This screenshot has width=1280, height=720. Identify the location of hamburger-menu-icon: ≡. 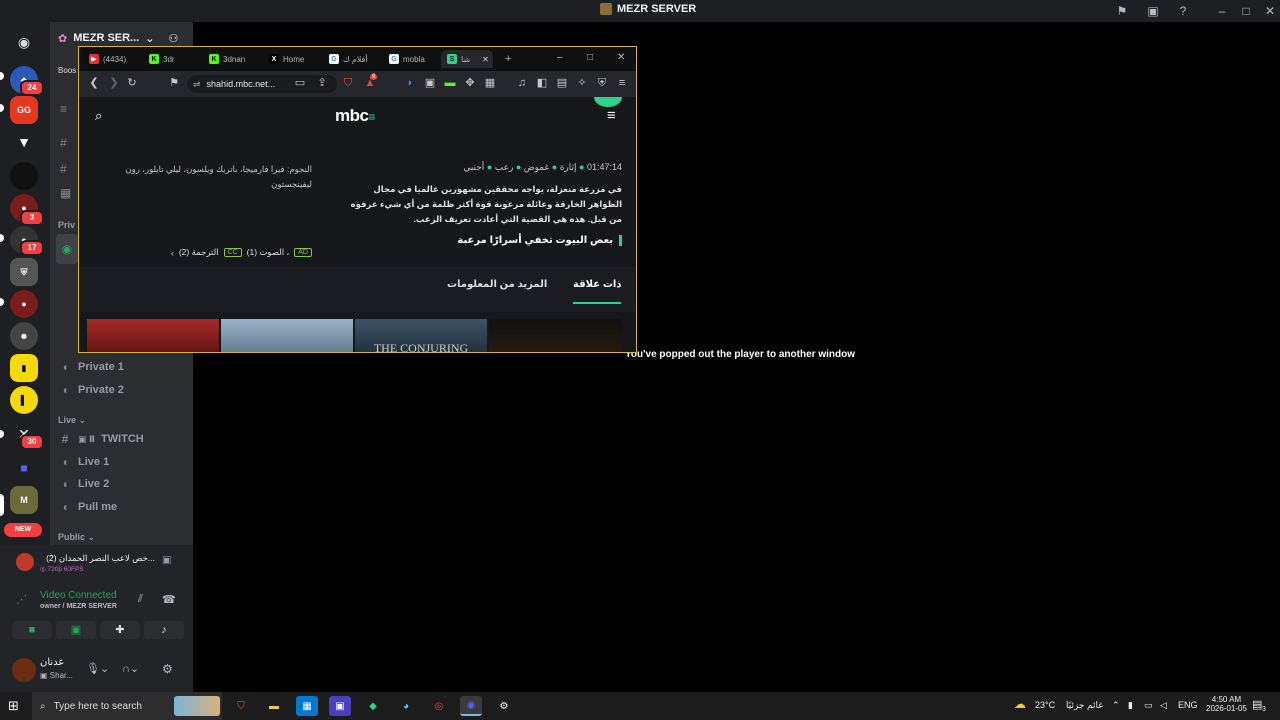
(611, 115).